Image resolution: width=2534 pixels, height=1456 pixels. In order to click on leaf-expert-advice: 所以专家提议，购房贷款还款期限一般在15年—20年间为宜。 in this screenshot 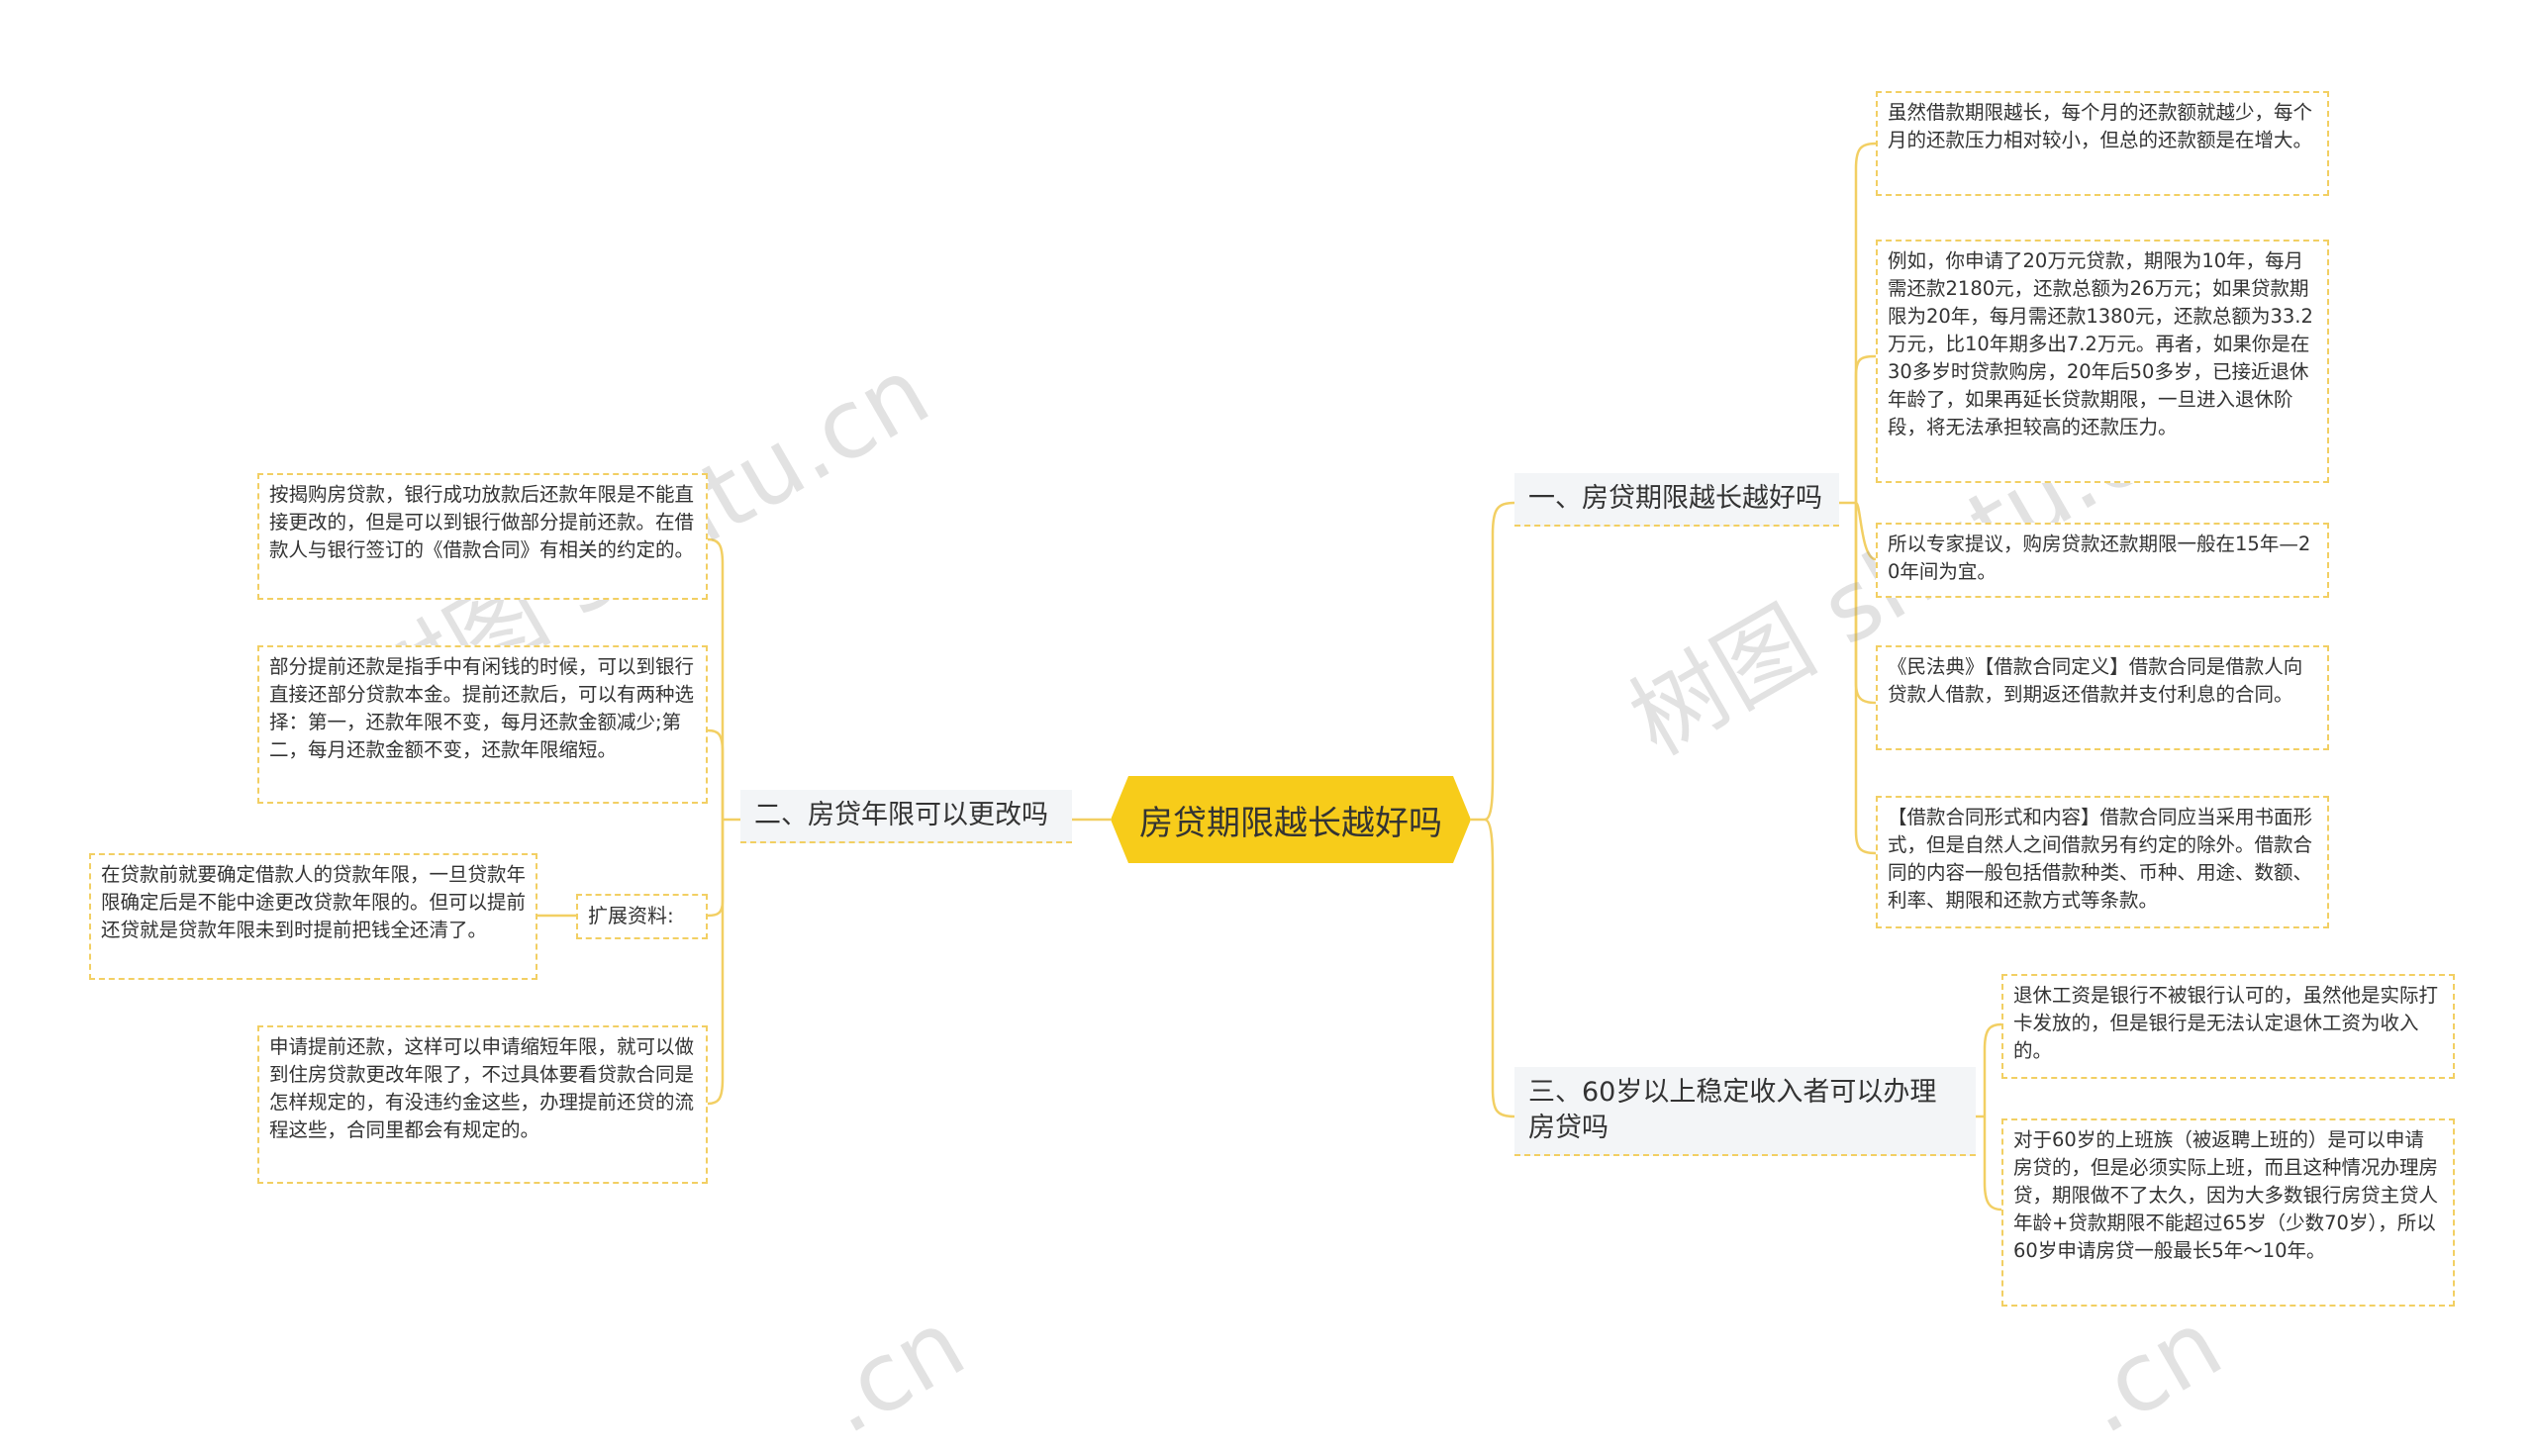, I will do `click(2102, 560)`.